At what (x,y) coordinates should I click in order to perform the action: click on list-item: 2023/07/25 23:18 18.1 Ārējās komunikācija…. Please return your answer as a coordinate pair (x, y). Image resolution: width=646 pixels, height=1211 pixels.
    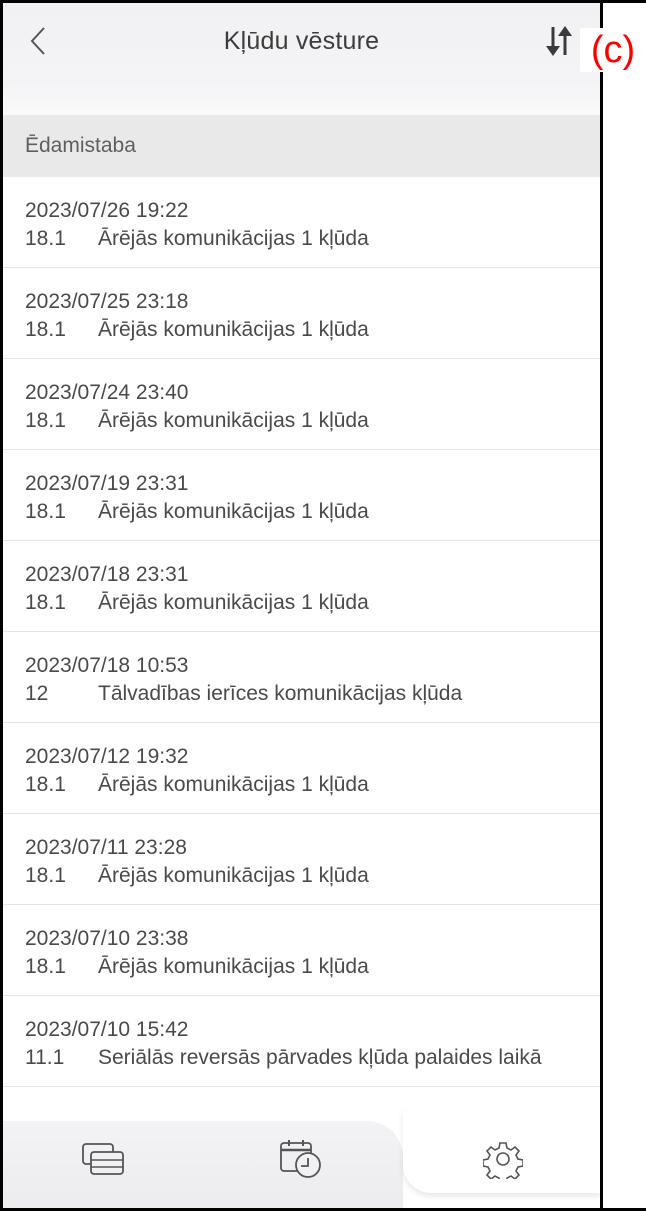
    Looking at the image, I should click on (301, 313).